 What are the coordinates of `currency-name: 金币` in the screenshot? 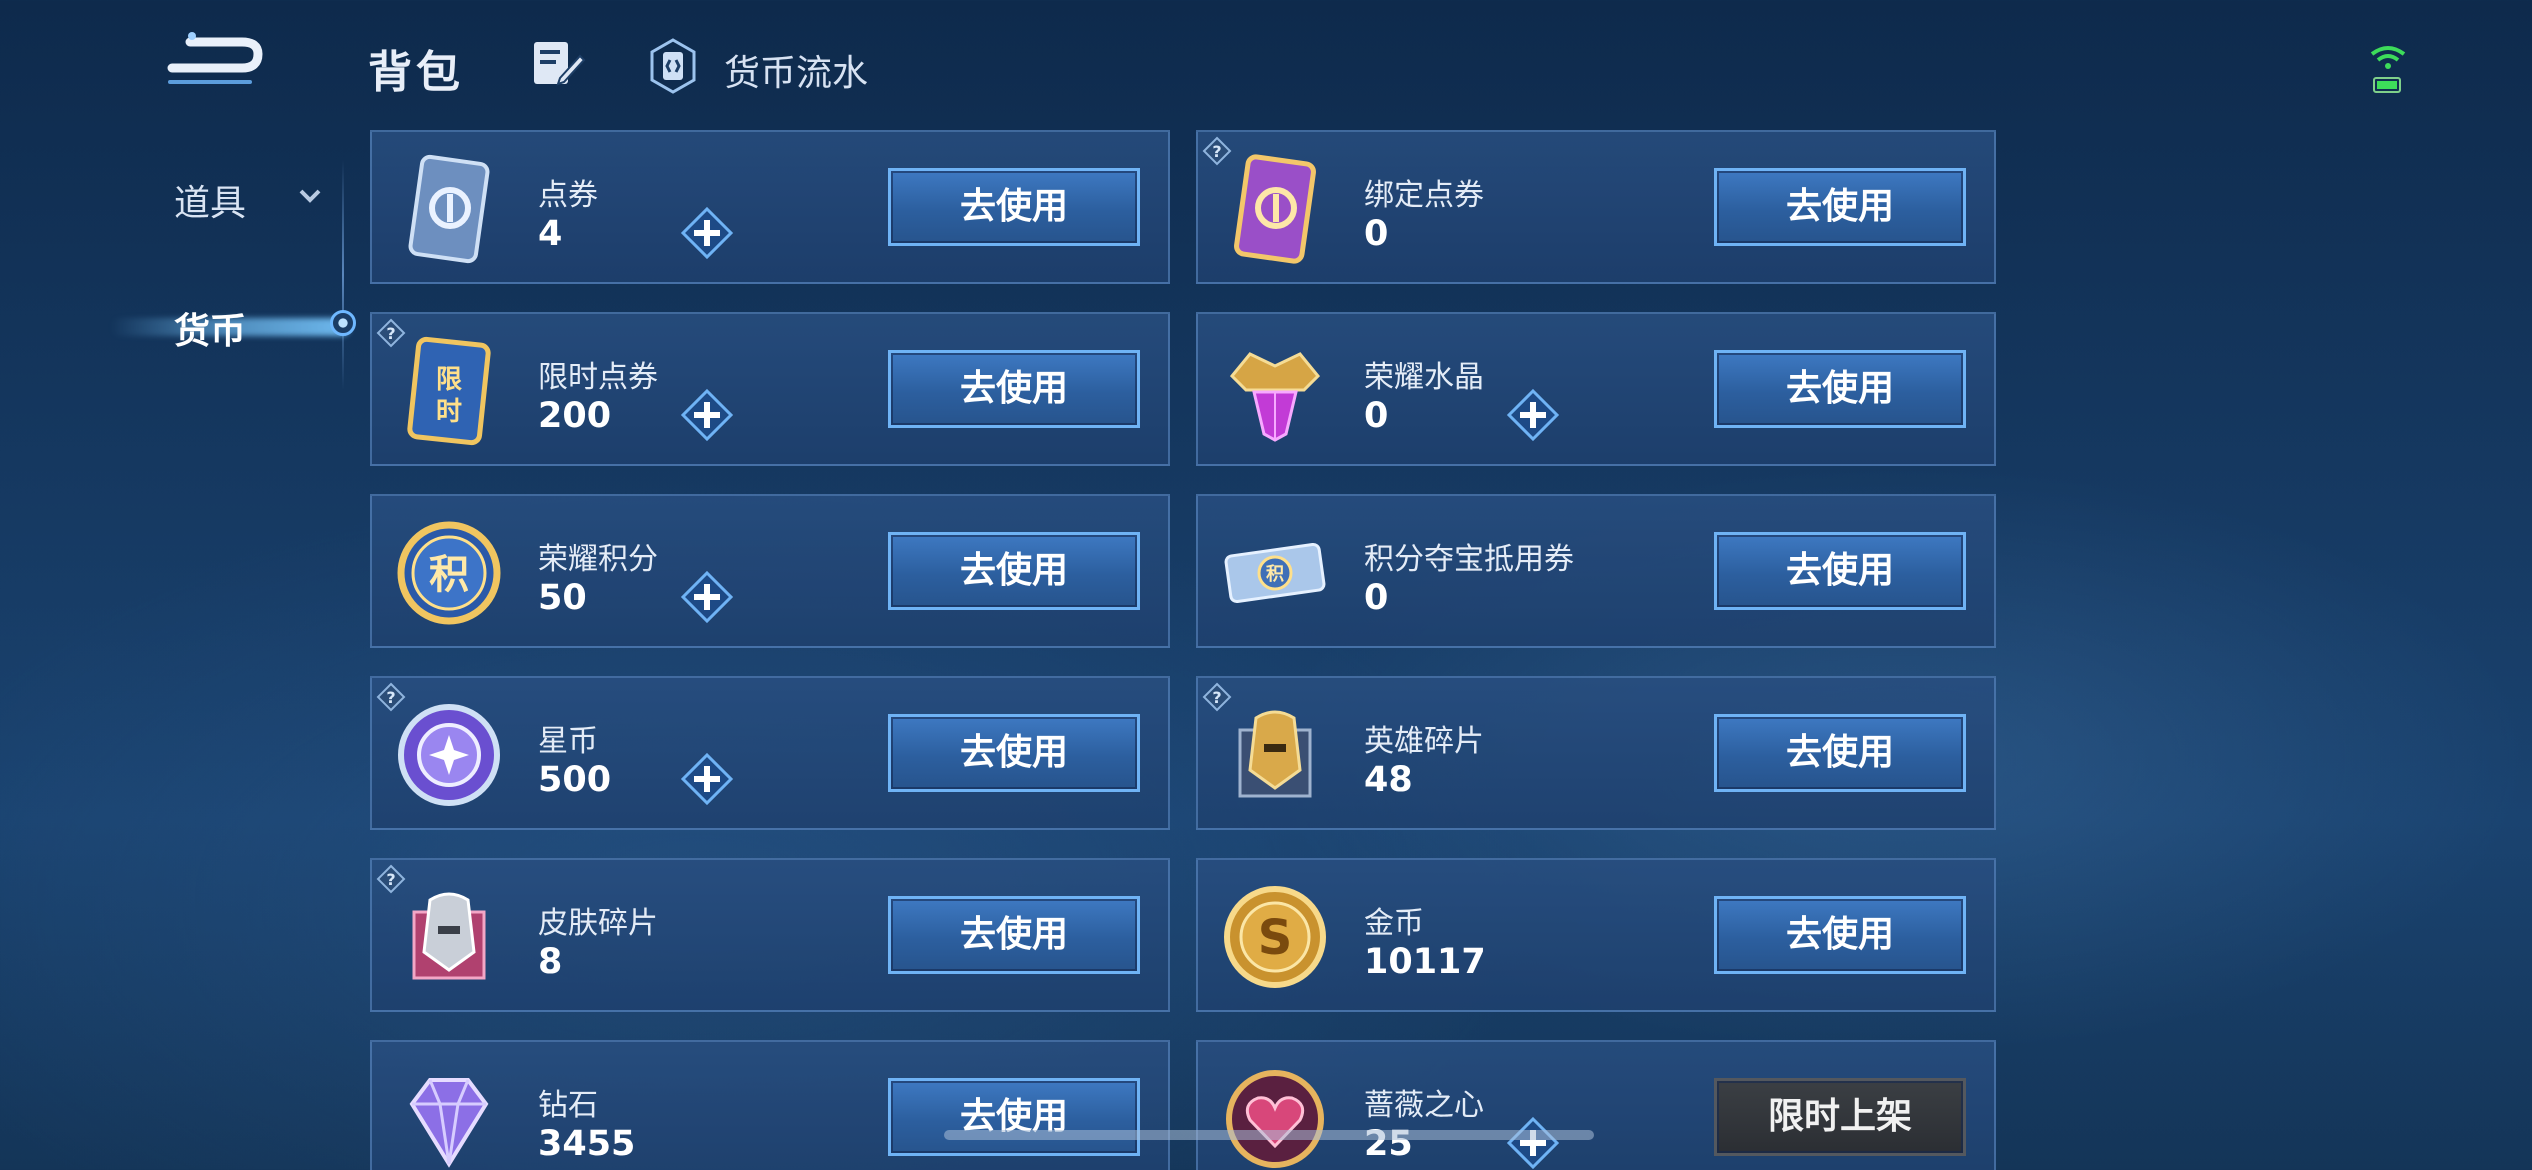 It's located at (1394, 923).